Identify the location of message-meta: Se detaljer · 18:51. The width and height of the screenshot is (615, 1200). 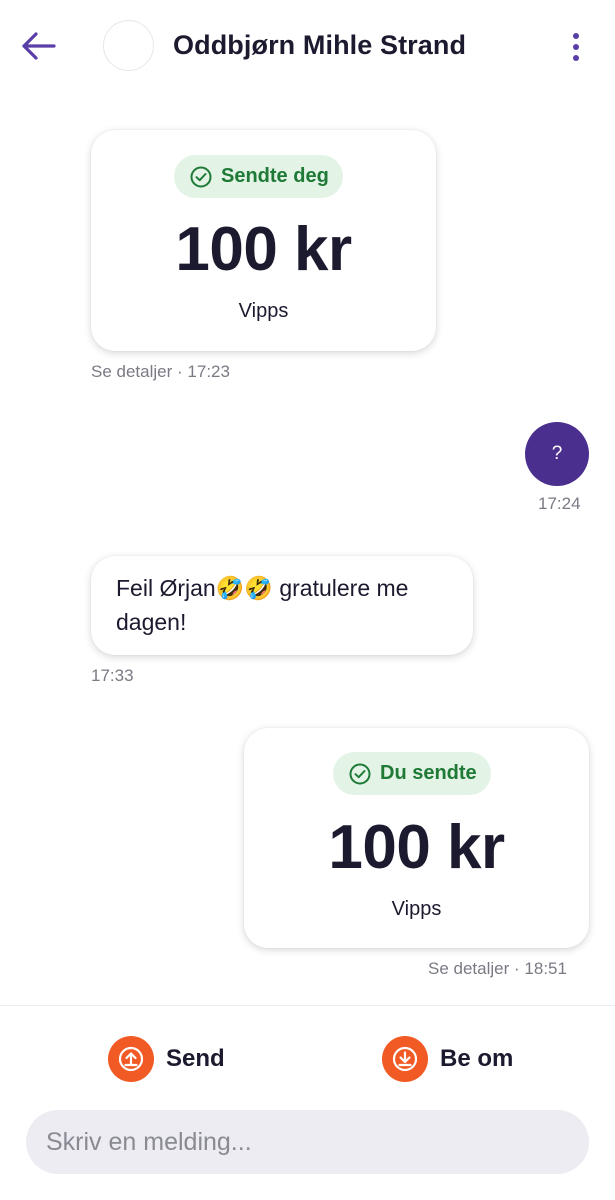
(497, 968).